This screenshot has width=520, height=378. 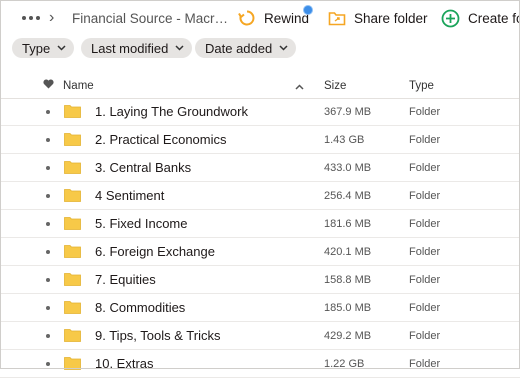 What do you see at coordinates (348, 112) in the screenshot?
I see `row-size: 367.9 MB` at bounding box center [348, 112].